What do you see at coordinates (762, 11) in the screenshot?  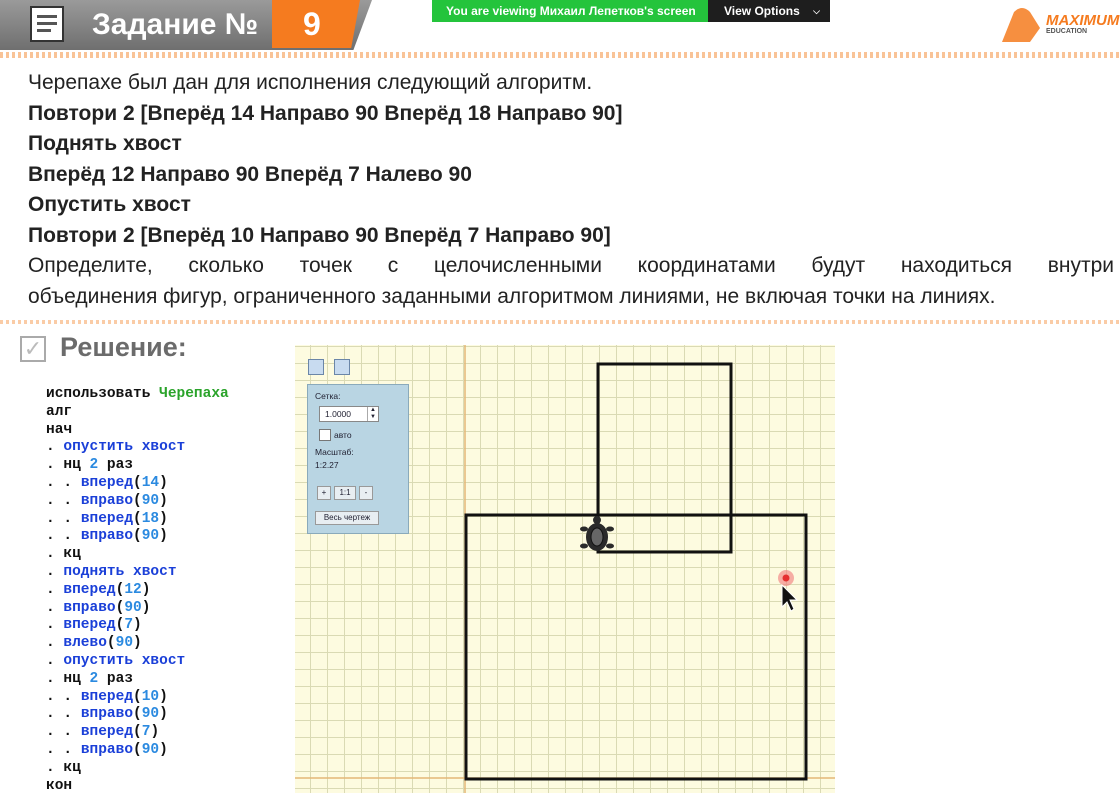 I see `view-options-label: View Options` at bounding box center [762, 11].